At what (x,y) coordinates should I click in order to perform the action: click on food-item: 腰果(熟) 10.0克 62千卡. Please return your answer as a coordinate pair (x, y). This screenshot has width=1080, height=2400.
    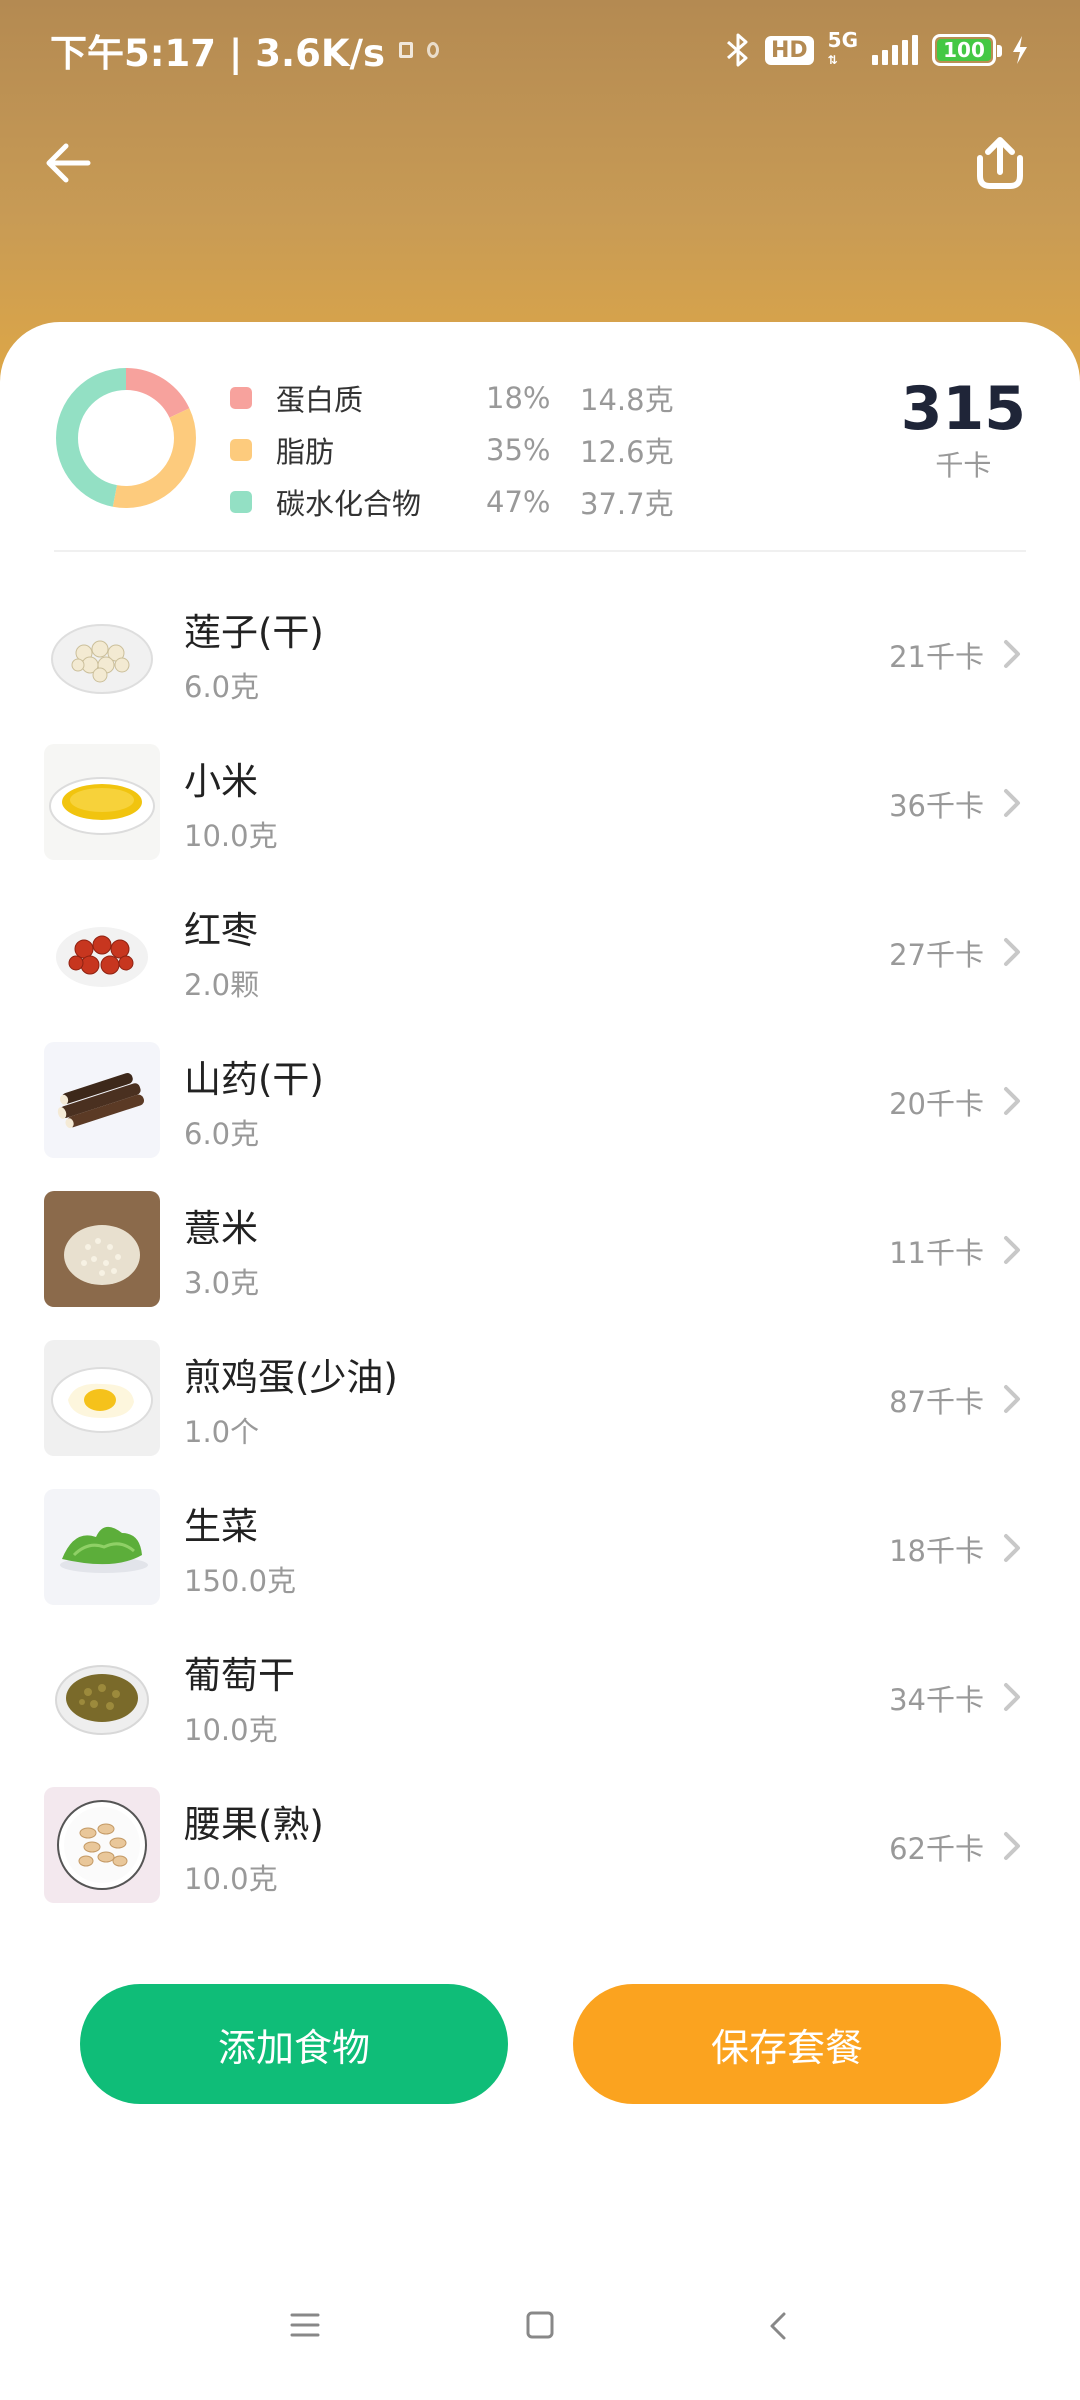
    Looking at the image, I should click on (540, 1846).